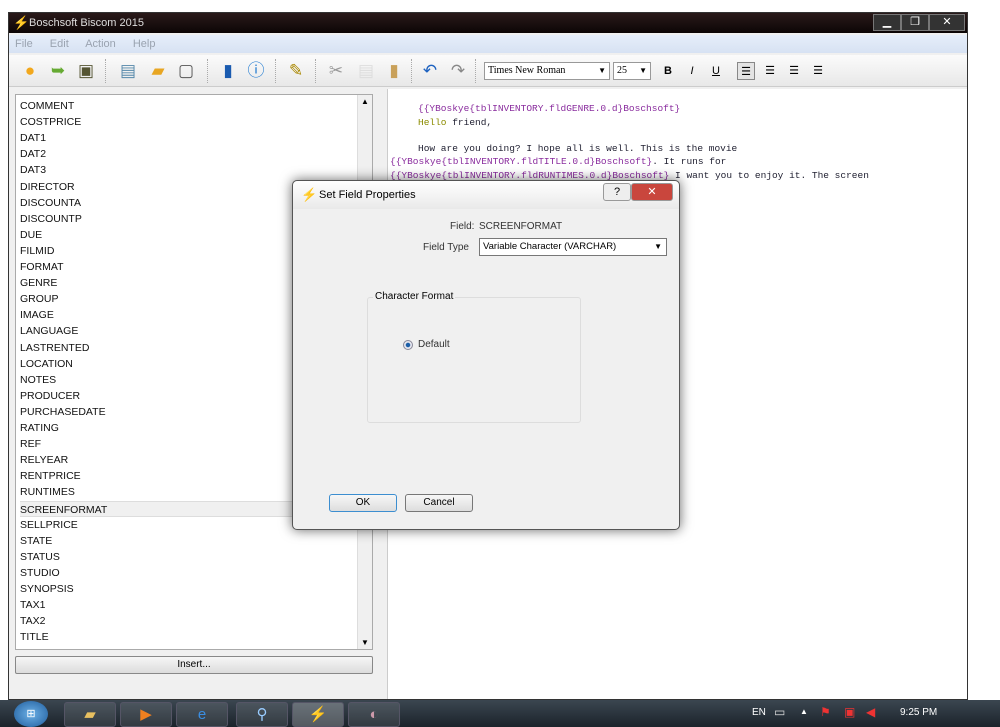  I want to click on align-center-icon: ☰, so click(770, 71).